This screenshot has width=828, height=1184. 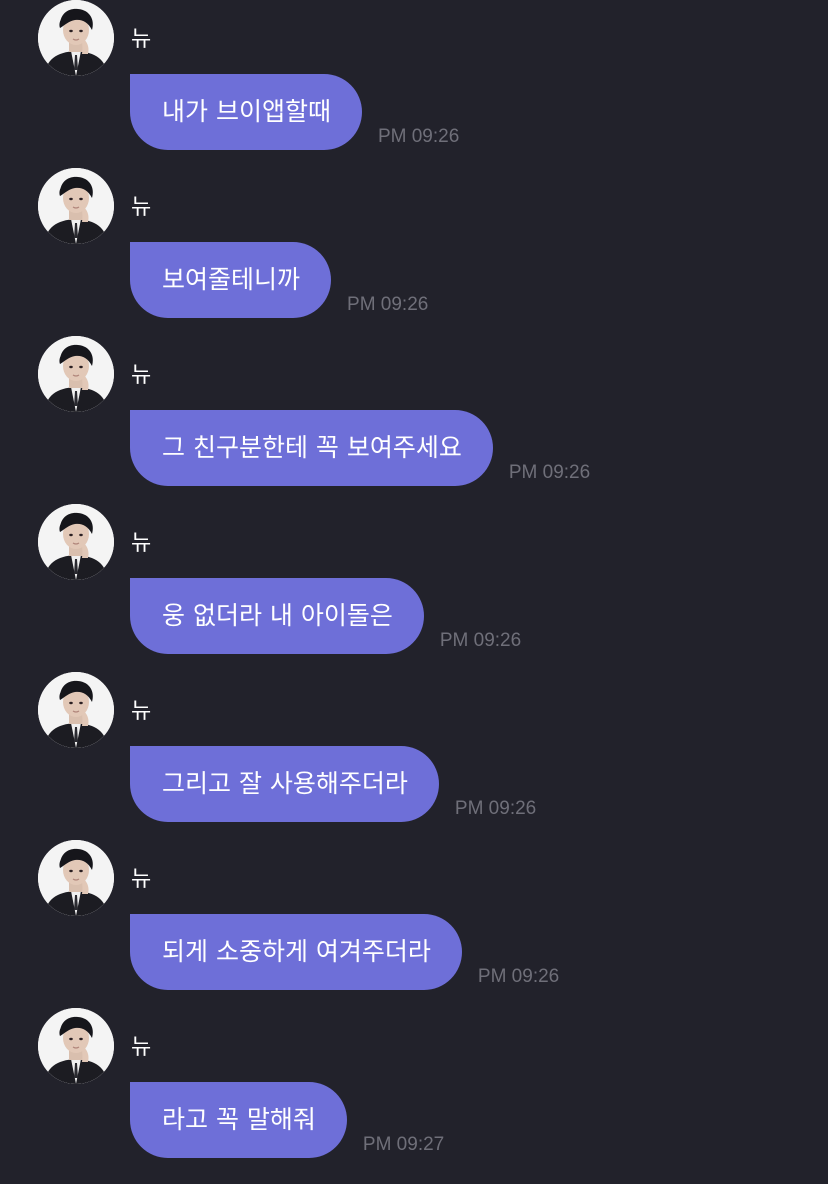 What do you see at coordinates (277, 616) in the screenshot?
I see `message-bubble: 웅 없더라 내 아이돌은` at bounding box center [277, 616].